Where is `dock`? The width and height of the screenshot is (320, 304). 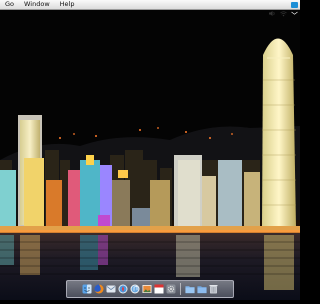
dock is located at coordinates (150, 289).